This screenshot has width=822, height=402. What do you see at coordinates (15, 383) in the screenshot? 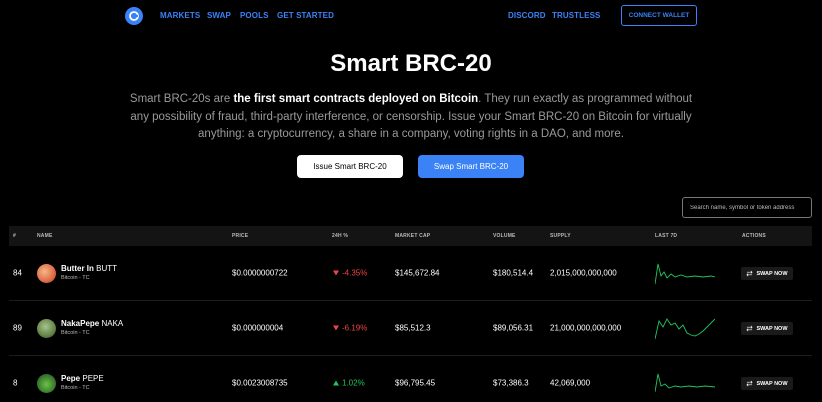
I see `row-rank: 8` at bounding box center [15, 383].